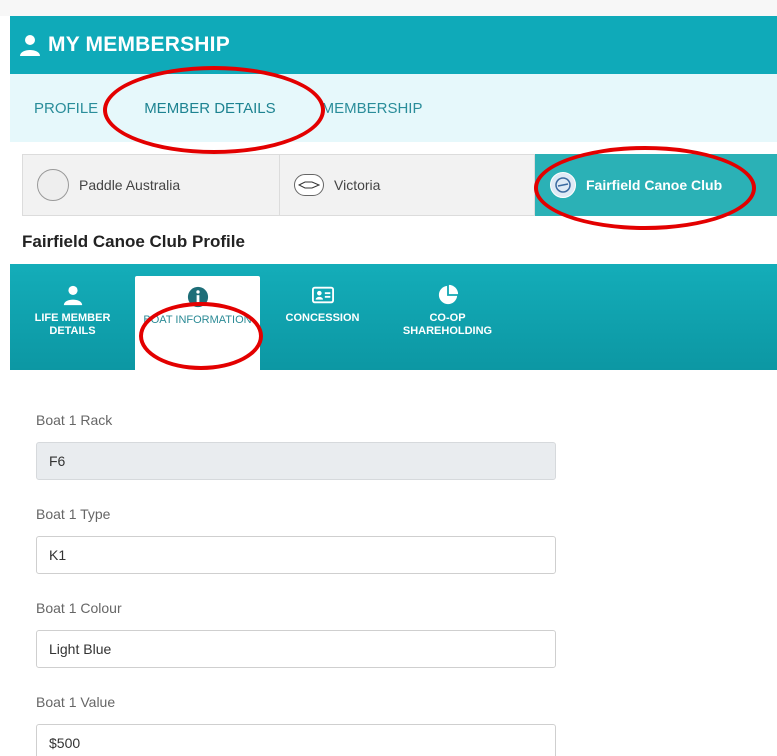 The height and width of the screenshot is (756, 777). I want to click on boat-1-rack-field, so click(296, 461).